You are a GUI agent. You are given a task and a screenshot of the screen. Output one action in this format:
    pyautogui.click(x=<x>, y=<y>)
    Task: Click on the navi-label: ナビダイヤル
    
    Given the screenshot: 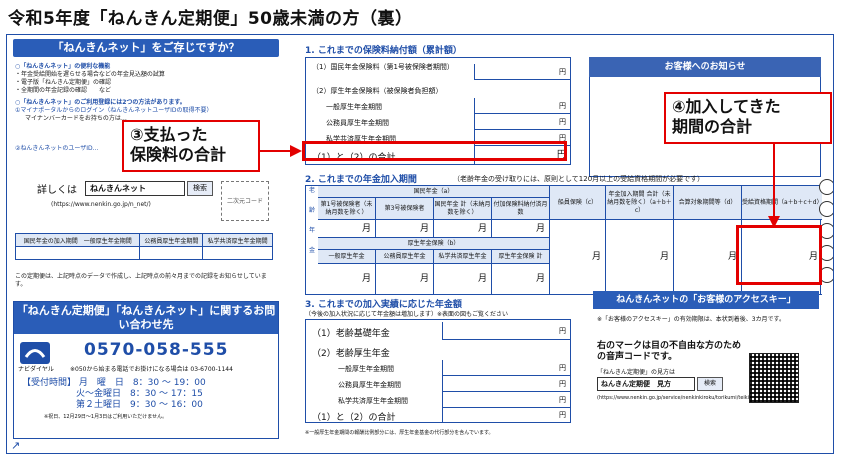 What is the action you would take?
    pyautogui.click(x=36, y=369)
    